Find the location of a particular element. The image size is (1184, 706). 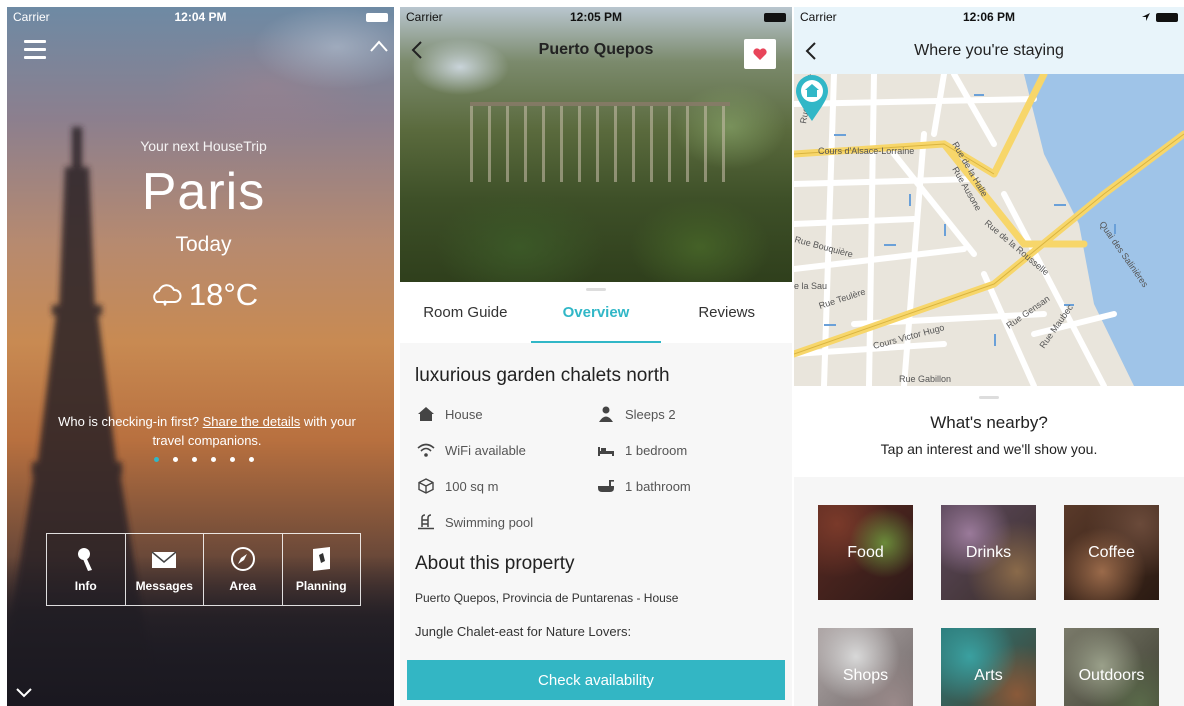

hamburger-menu-icon is located at coordinates (35, 51).